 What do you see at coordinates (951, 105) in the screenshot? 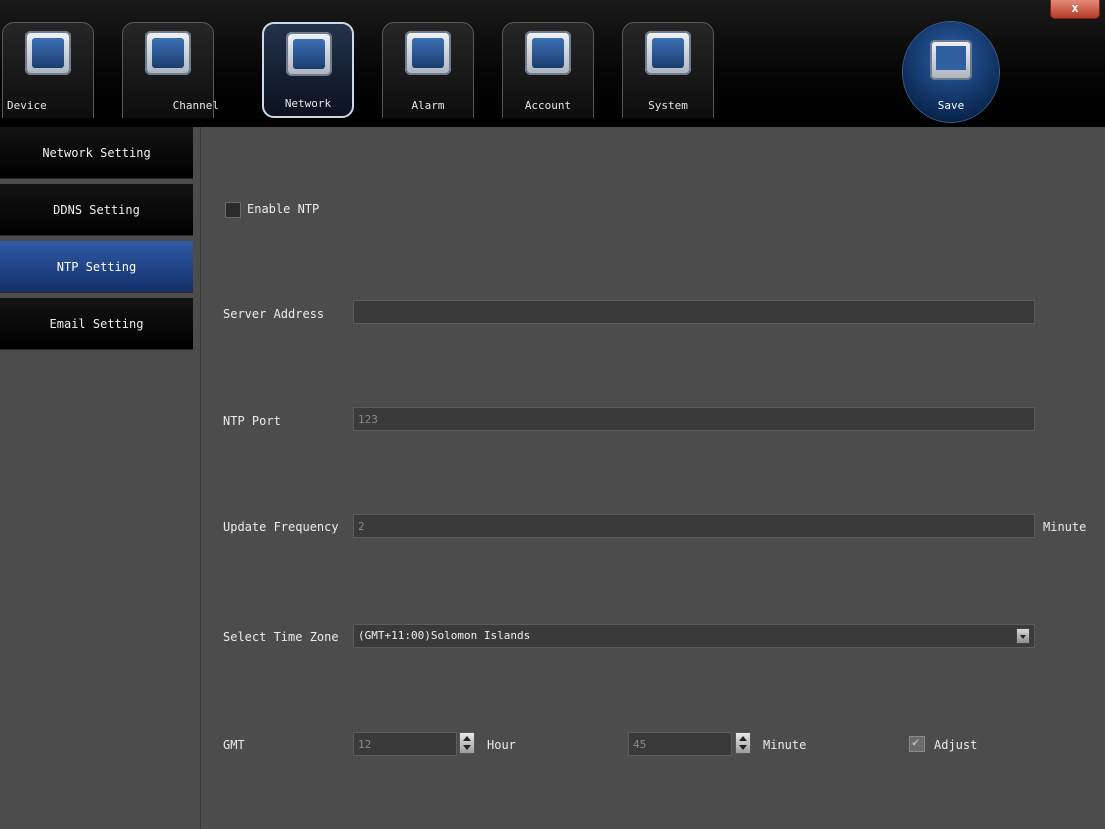
I see `save-label: Save` at bounding box center [951, 105].